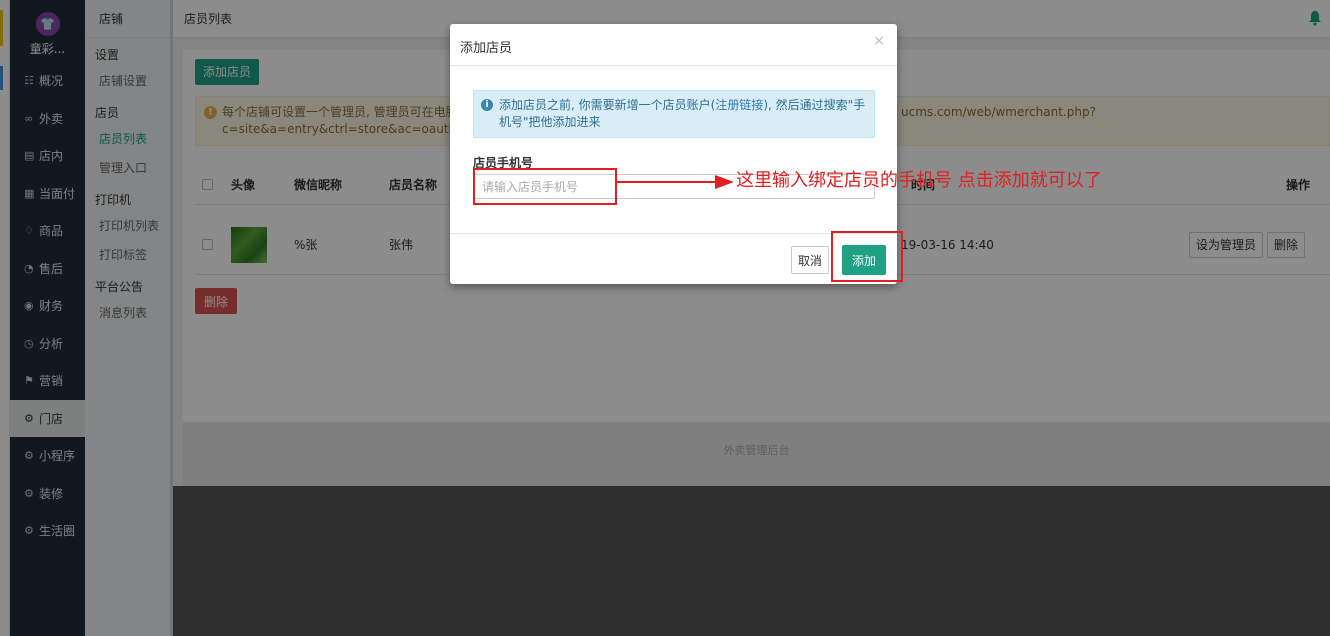  I want to click on modal-title: 添加店员, so click(486, 48).